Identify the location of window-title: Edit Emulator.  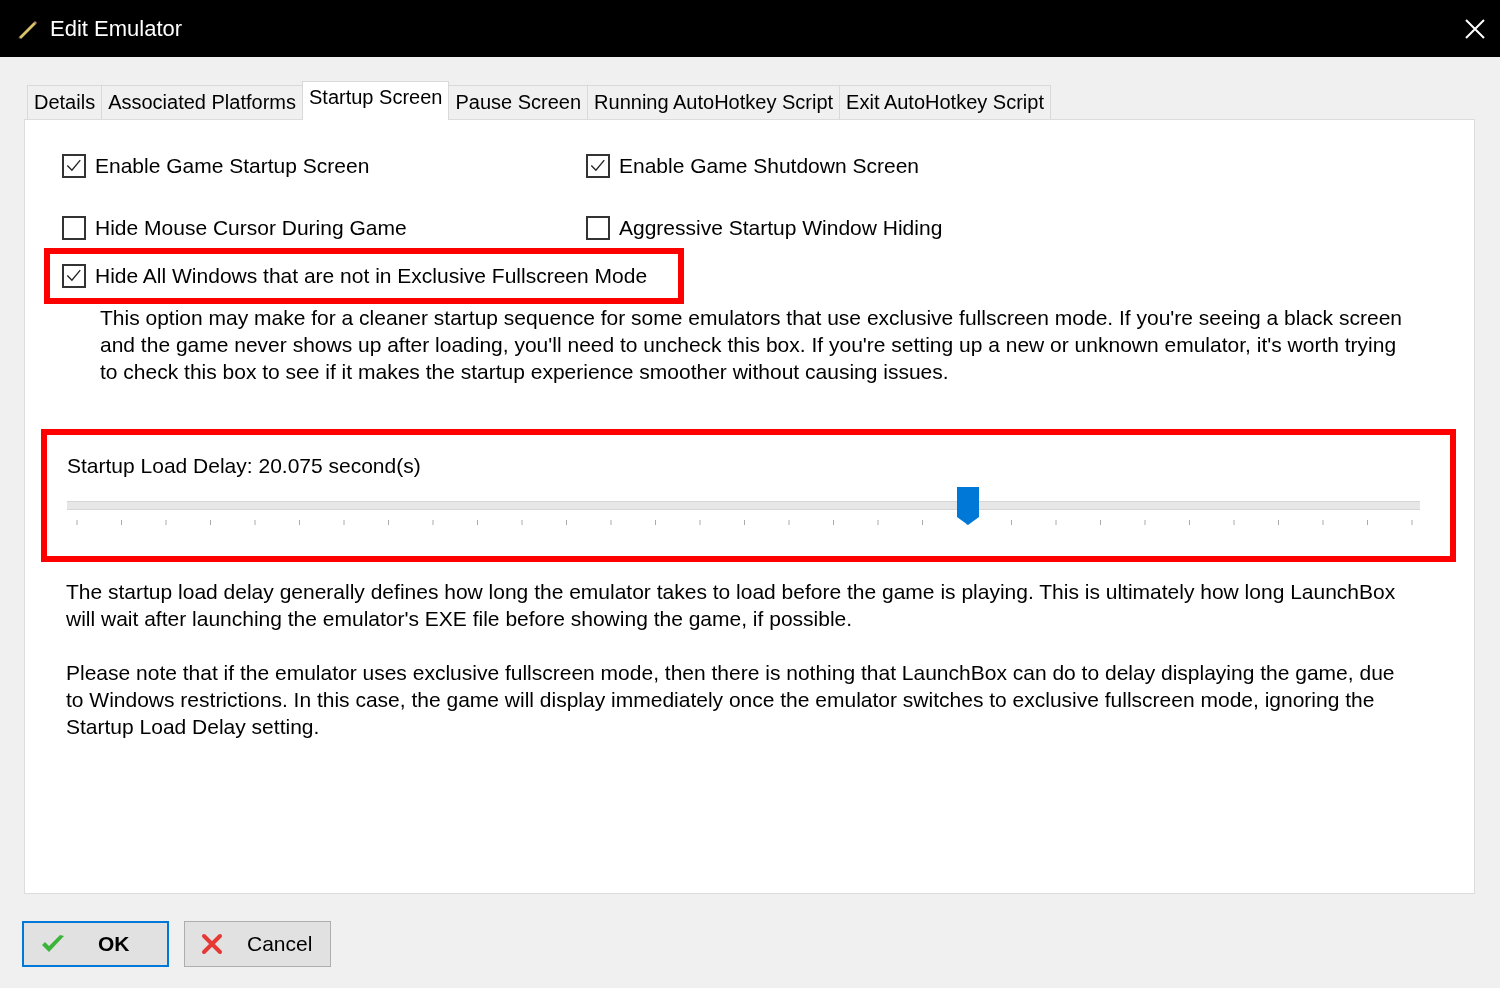
(117, 28).